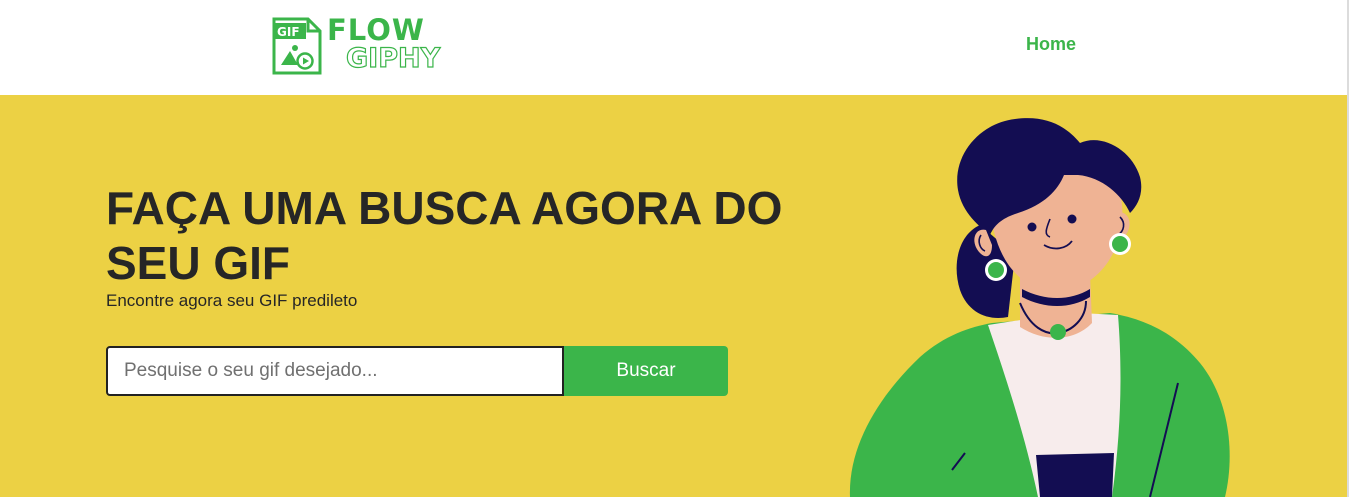 The width and height of the screenshot is (1349, 497). I want to click on logo-text-flow: FLOW, so click(376, 30).